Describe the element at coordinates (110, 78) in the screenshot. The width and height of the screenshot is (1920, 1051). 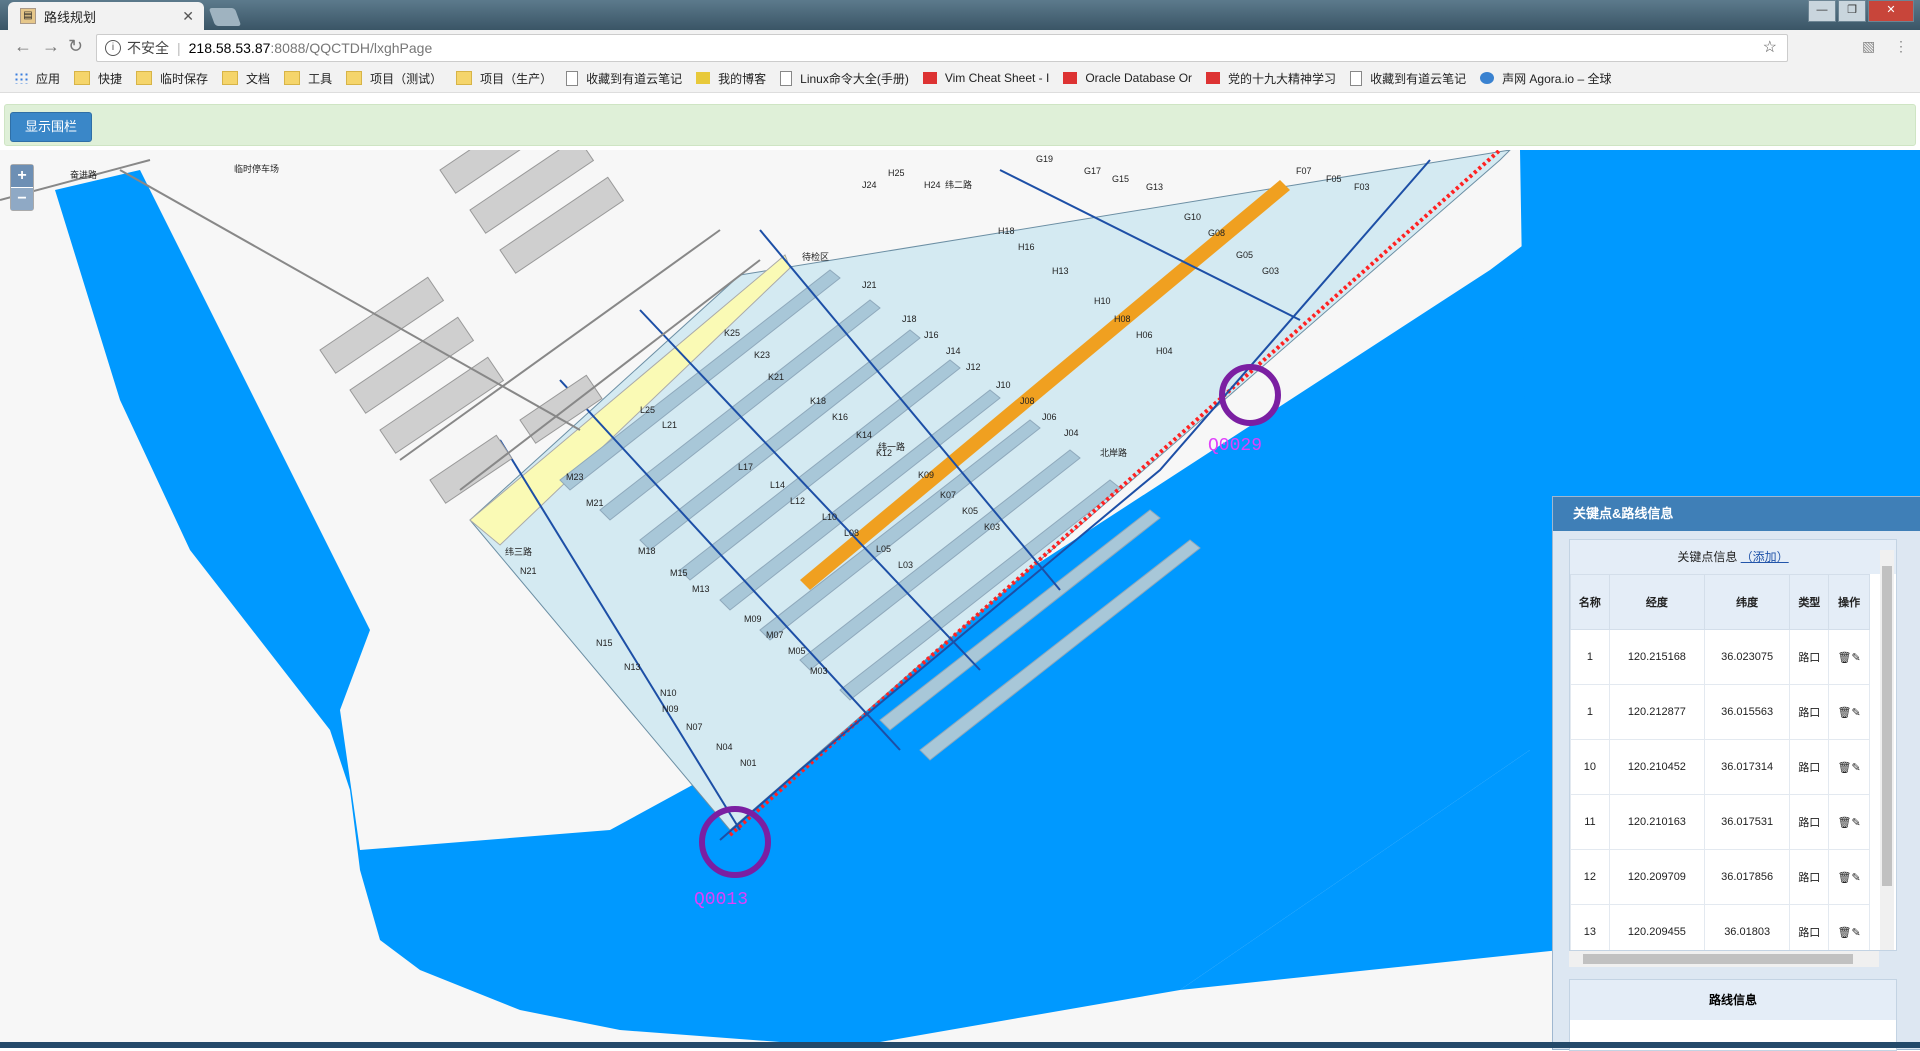
I see `bookmark-label: 快捷` at that location.